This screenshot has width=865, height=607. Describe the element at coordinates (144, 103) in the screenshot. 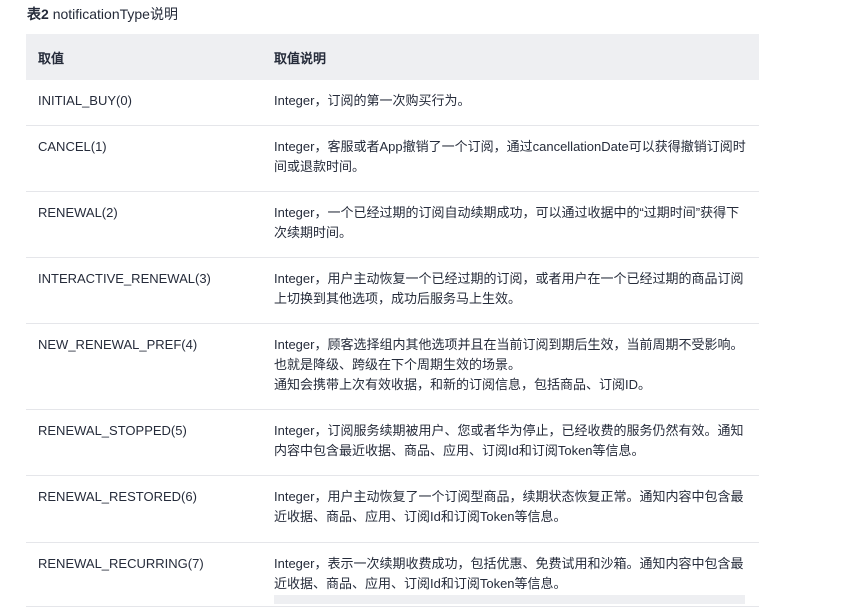

I see `value-cell: INITIAL_BUY(0)` at that location.